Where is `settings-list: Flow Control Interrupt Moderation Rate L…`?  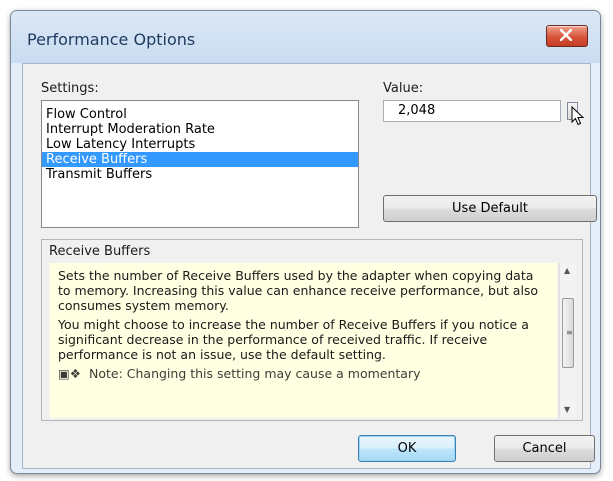
settings-list: Flow Control Interrupt Moderation Rate L… is located at coordinates (200, 164).